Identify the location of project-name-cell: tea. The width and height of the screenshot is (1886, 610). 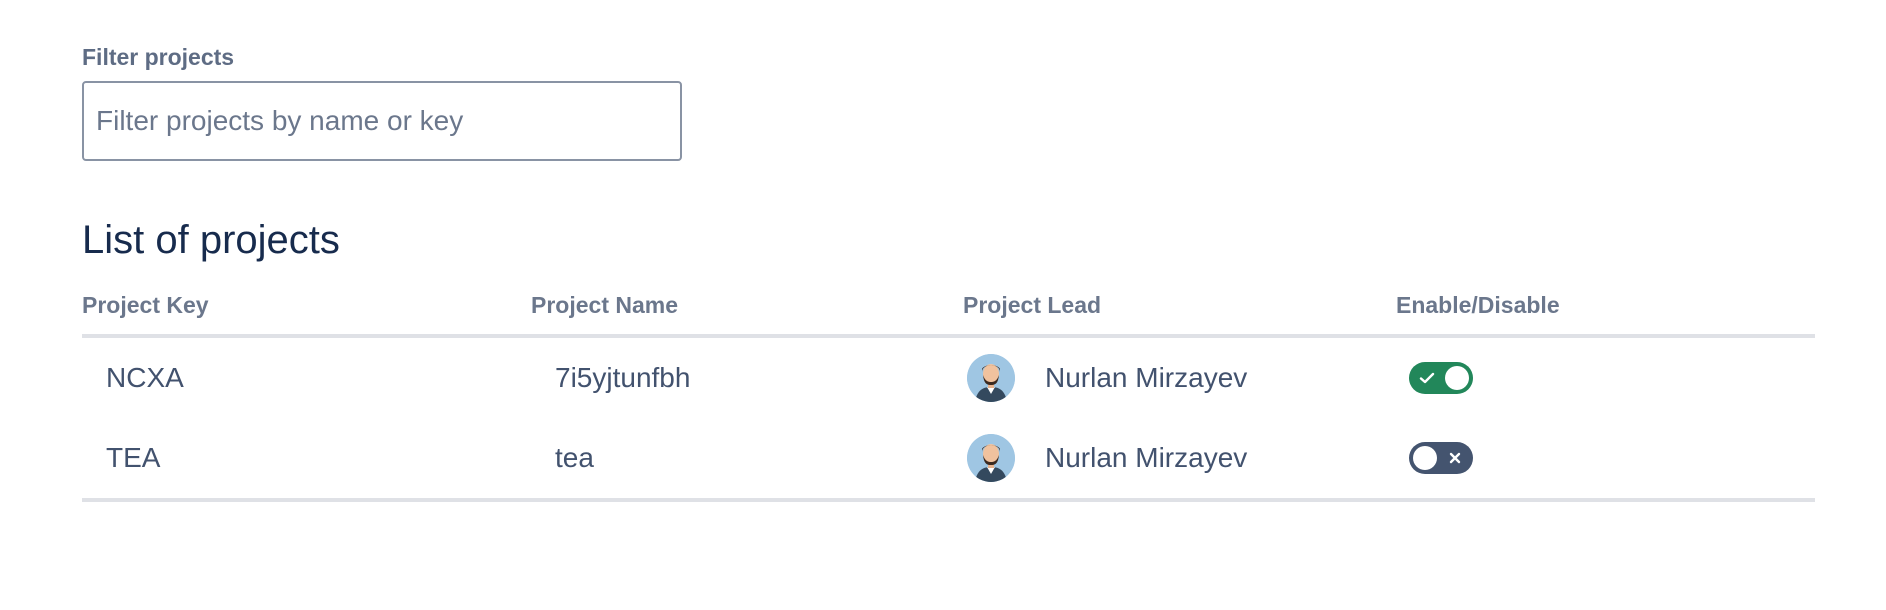
(574, 457).